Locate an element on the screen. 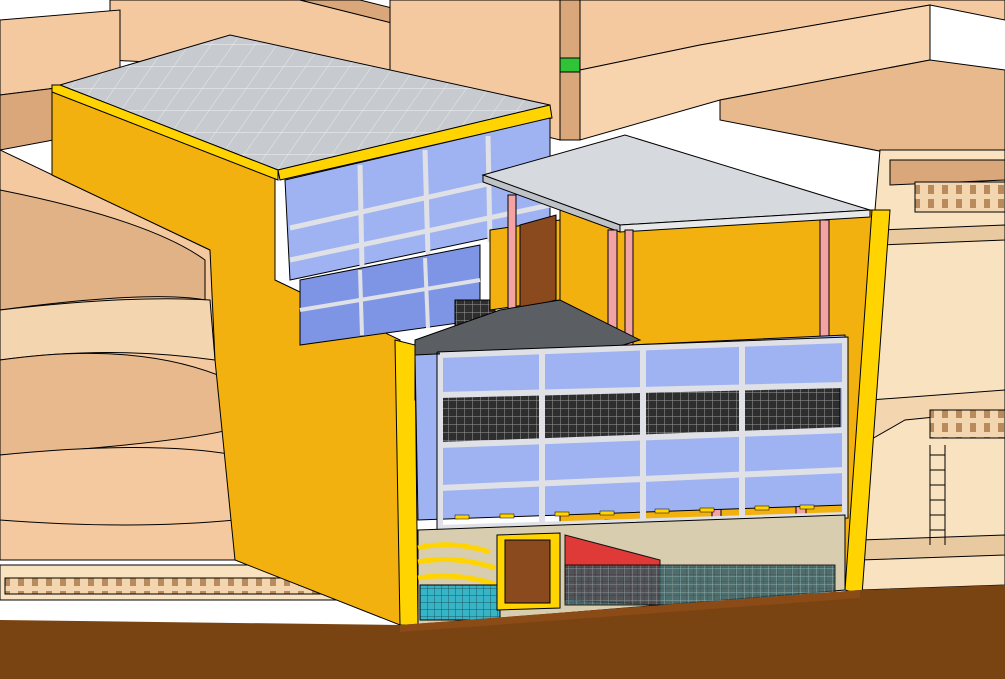 The width and height of the screenshot is (1005, 679). ground-fence-left is located at coordinates (460, 602).